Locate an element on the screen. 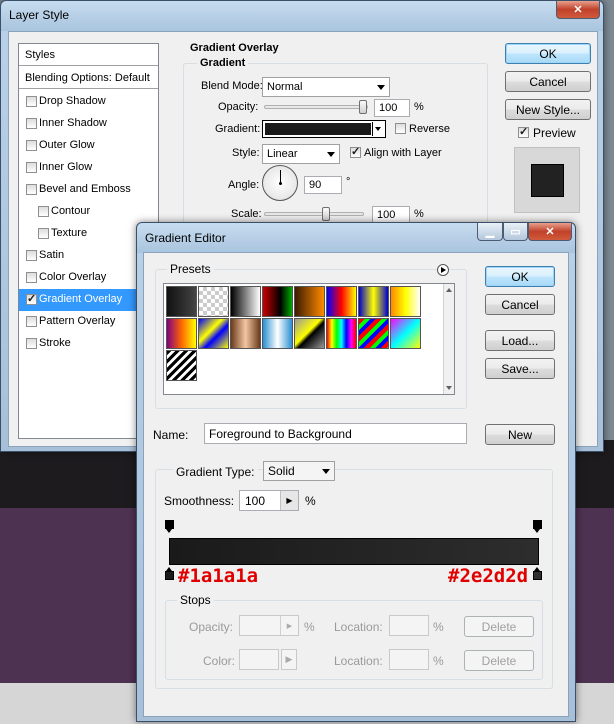 The width and height of the screenshot is (614, 724). scroll-down-icon is located at coordinates (449, 388).